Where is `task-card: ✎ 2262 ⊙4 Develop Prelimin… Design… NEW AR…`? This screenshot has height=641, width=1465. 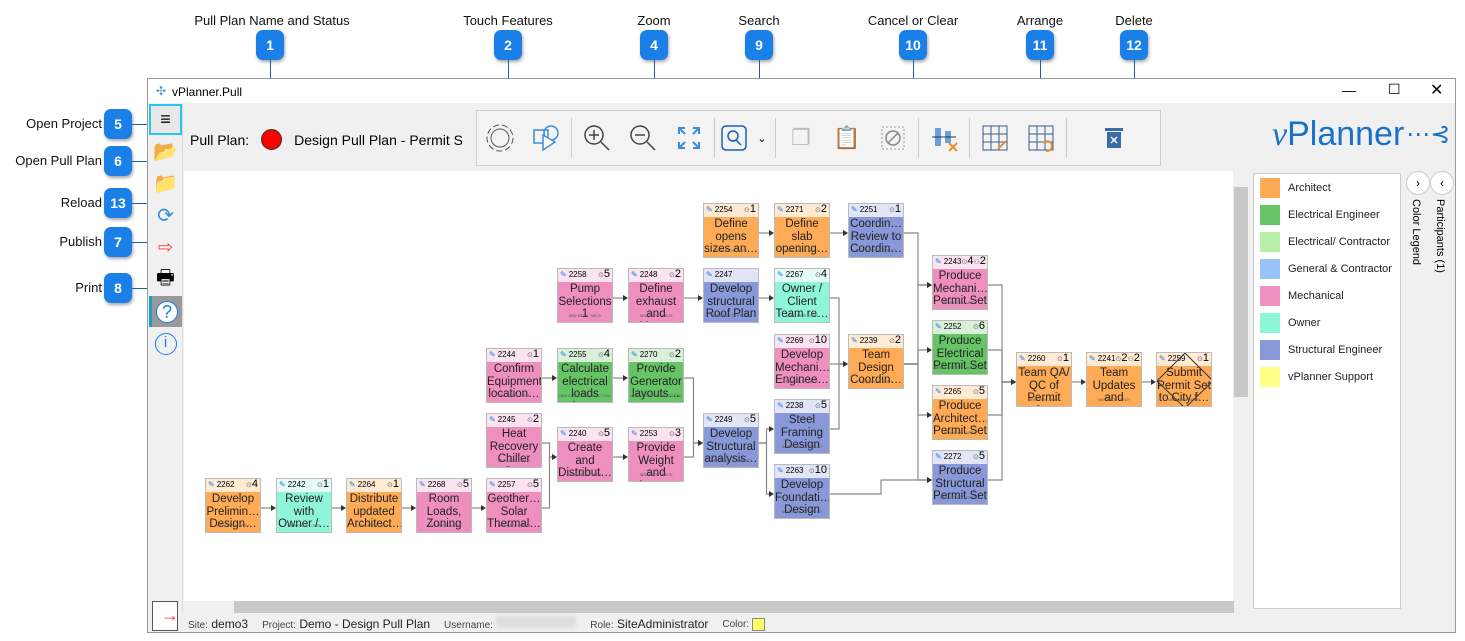 task-card: ✎ 2262 ⊙4 Develop Prelimin… Design… NEW AR… is located at coordinates (233, 505).